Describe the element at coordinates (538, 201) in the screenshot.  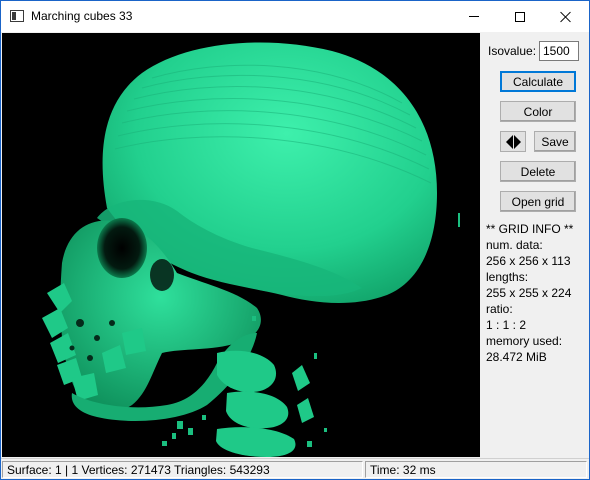
I see `open-grid-button: Open grid` at that location.